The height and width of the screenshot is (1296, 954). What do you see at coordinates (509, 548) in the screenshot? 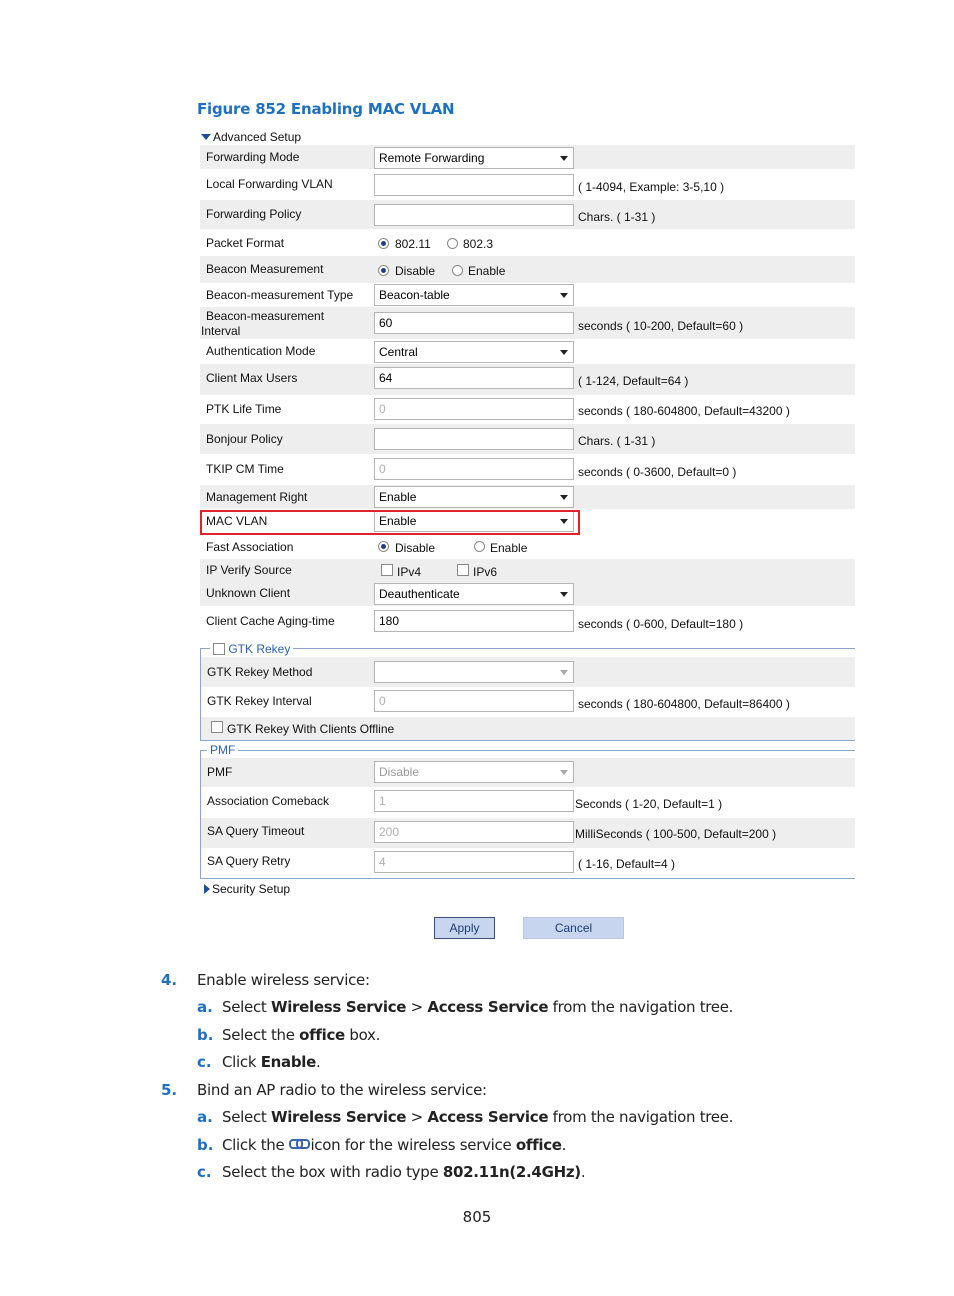
I see `fast-association-enable-label: Enable` at bounding box center [509, 548].